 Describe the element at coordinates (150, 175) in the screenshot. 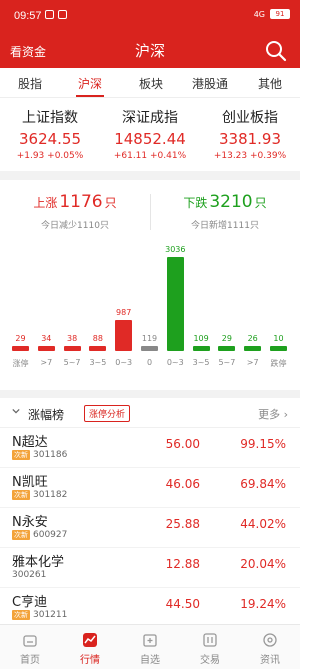

I see `section-divider` at that location.